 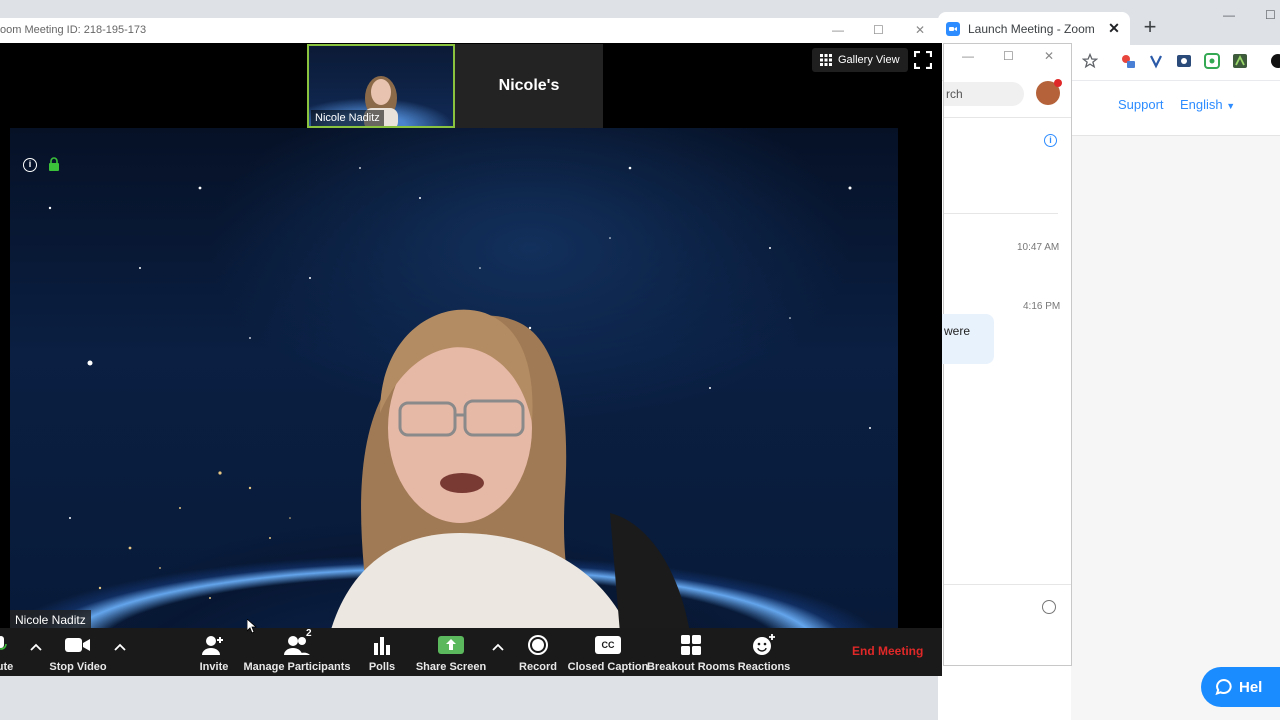 What do you see at coordinates (1175, 427) in the screenshot?
I see `page-gray-area` at bounding box center [1175, 427].